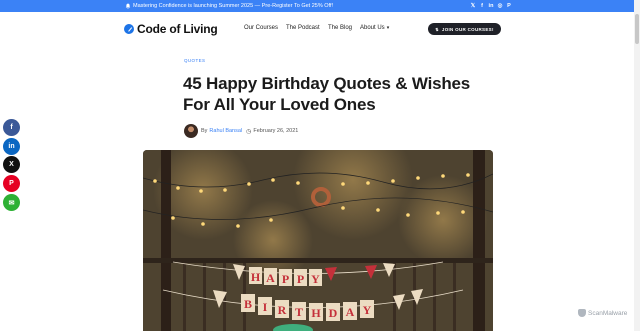 This screenshot has width=640, height=331. What do you see at coordinates (11, 146) in the screenshot?
I see `share-linkedin-button: in` at bounding box center [11, 146].